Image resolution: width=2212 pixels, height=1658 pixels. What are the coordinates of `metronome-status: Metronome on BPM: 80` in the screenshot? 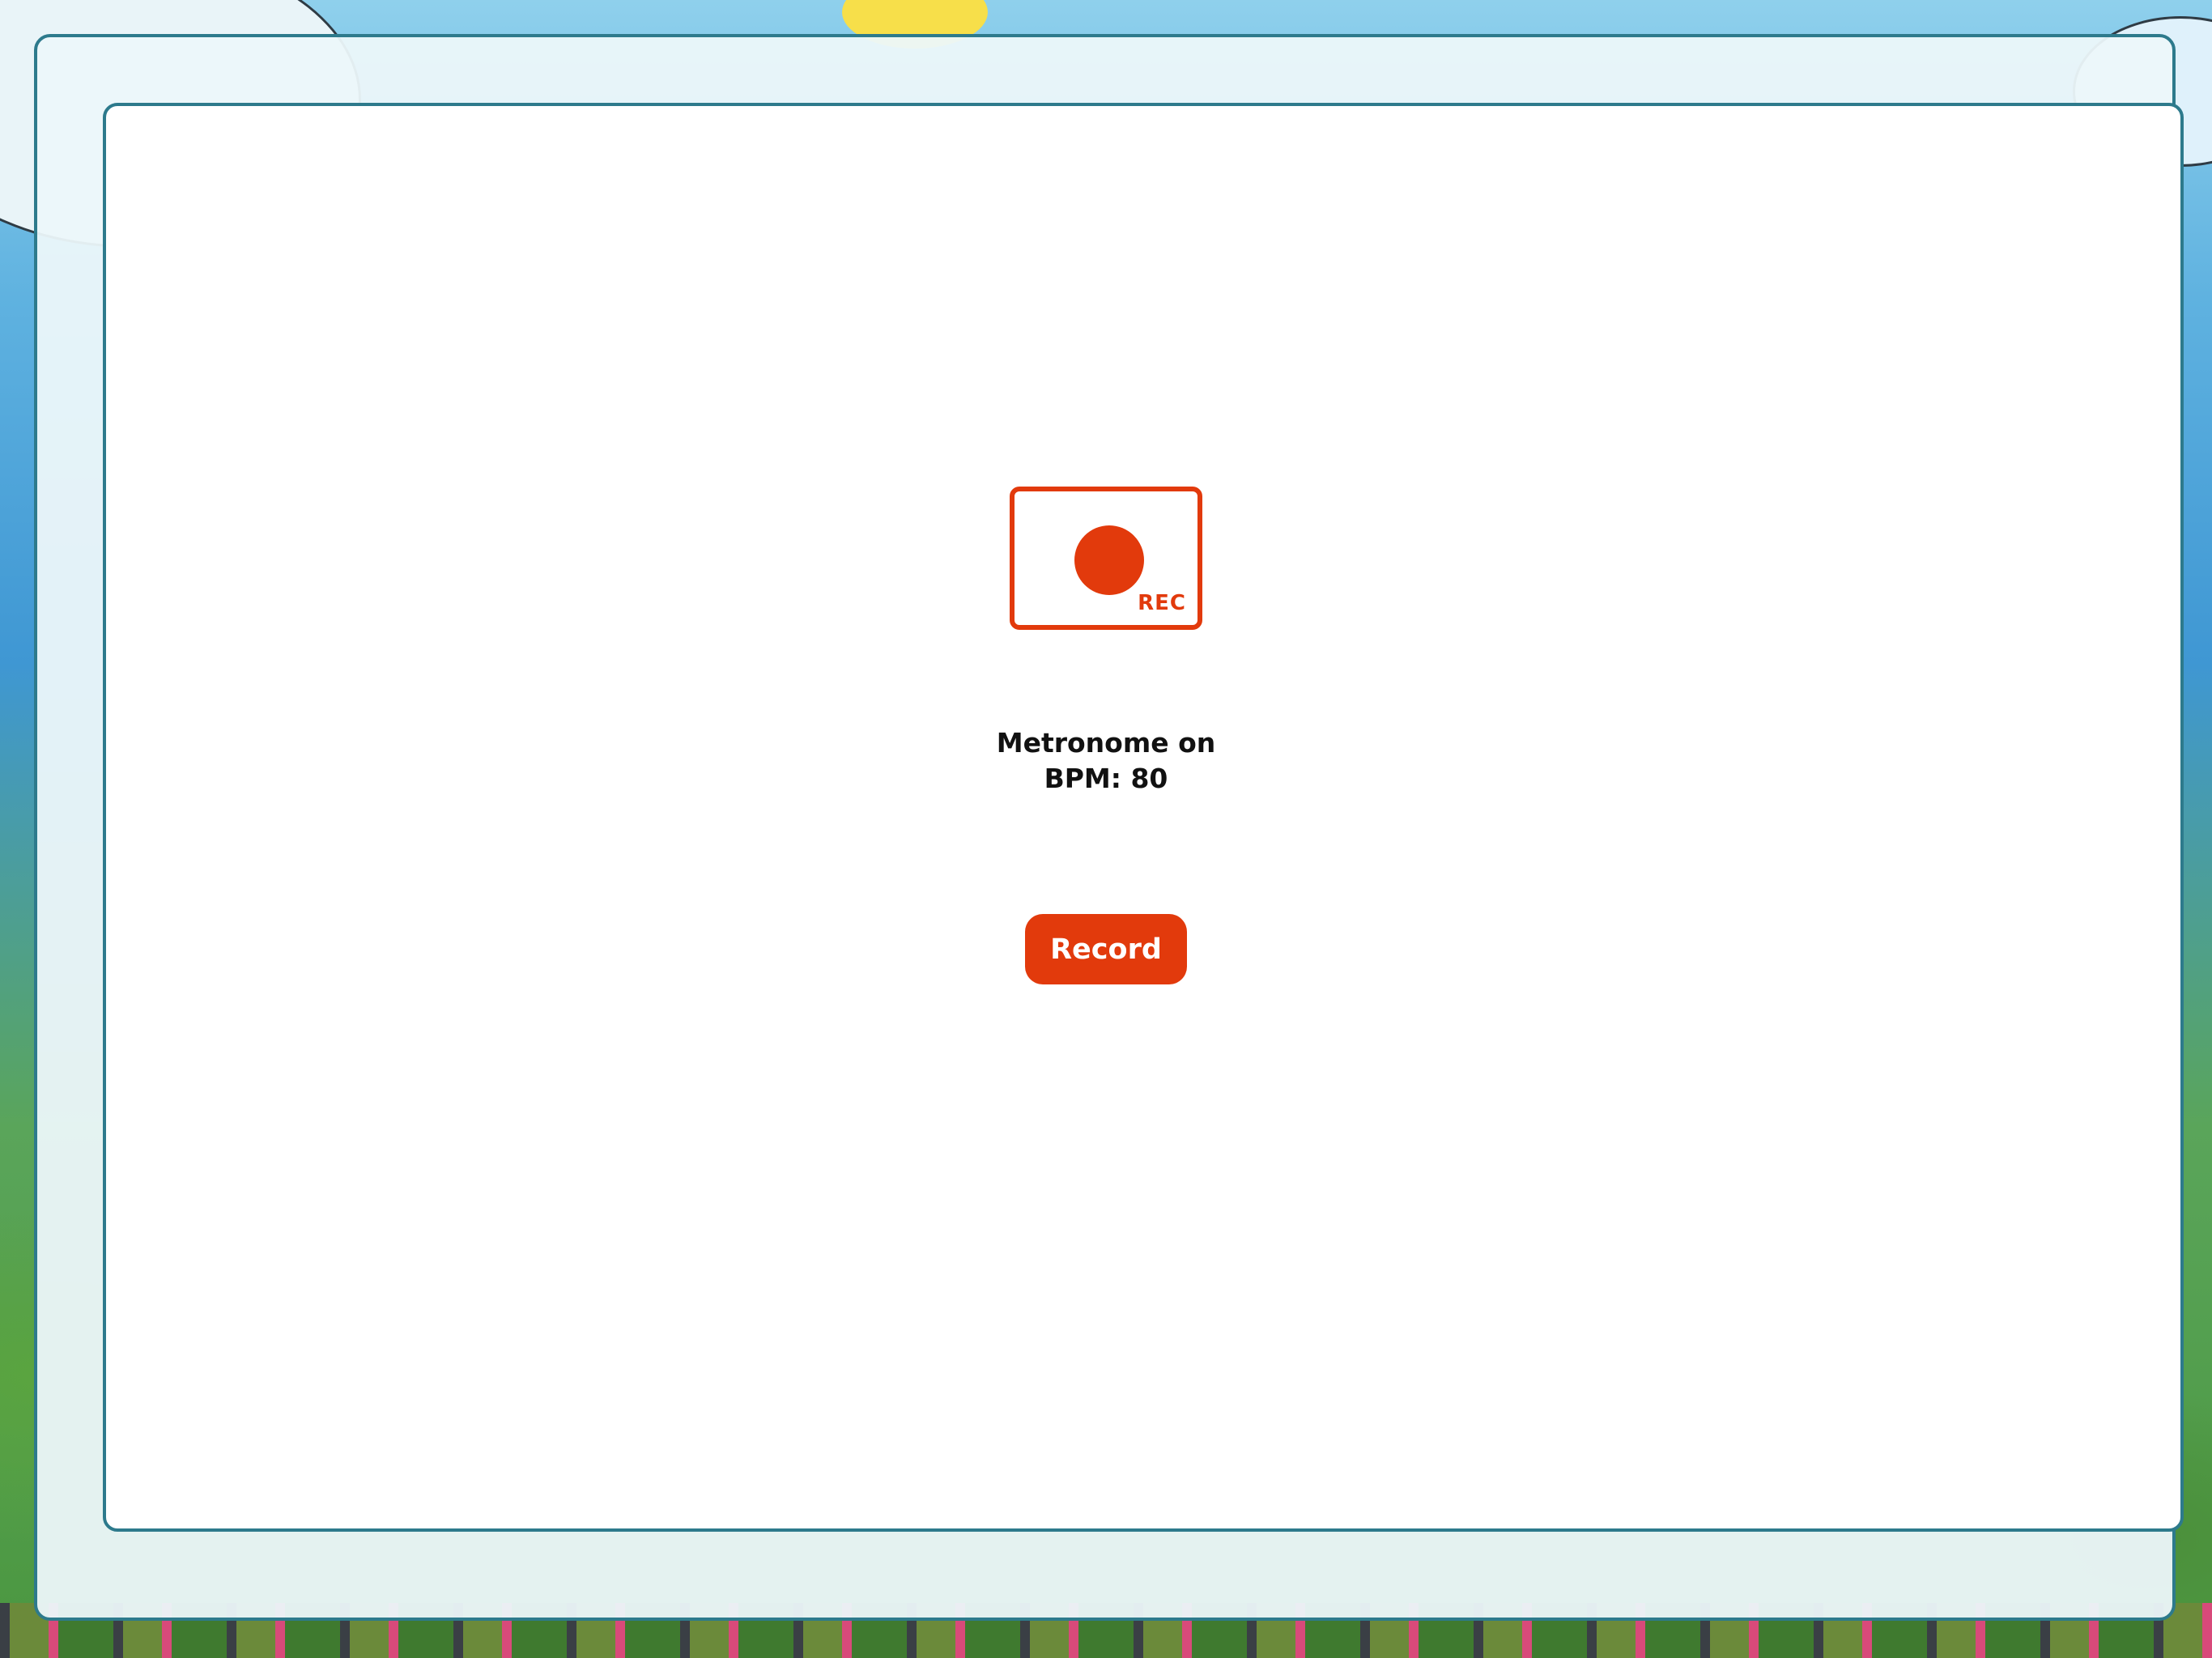 It's located at (1106, 761).